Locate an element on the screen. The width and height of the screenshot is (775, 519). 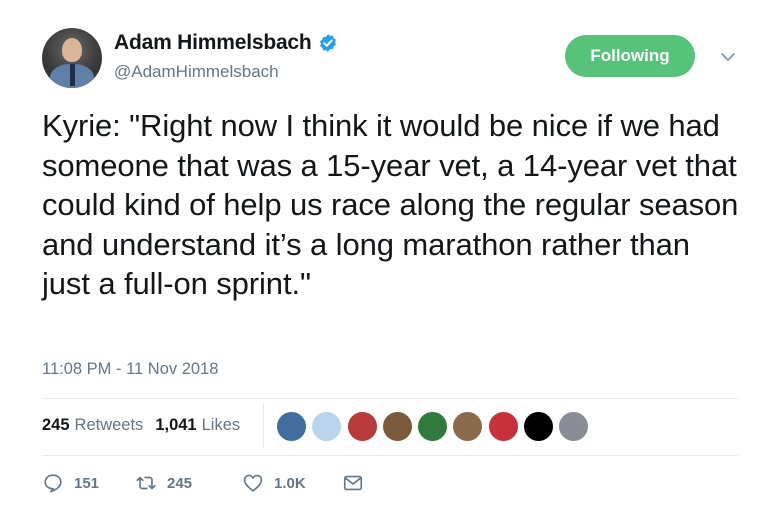
retweet-button: 245 is located at coordinates (163, 483).